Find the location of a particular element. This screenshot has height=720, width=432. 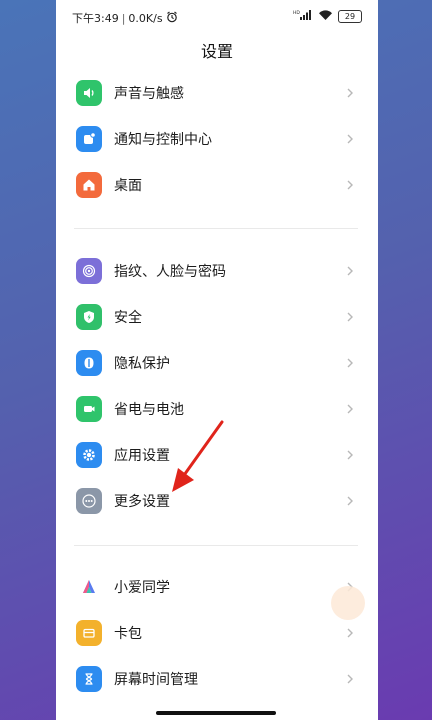

settings-item-label: 小爱同学 is located at coordinates (142, 588).